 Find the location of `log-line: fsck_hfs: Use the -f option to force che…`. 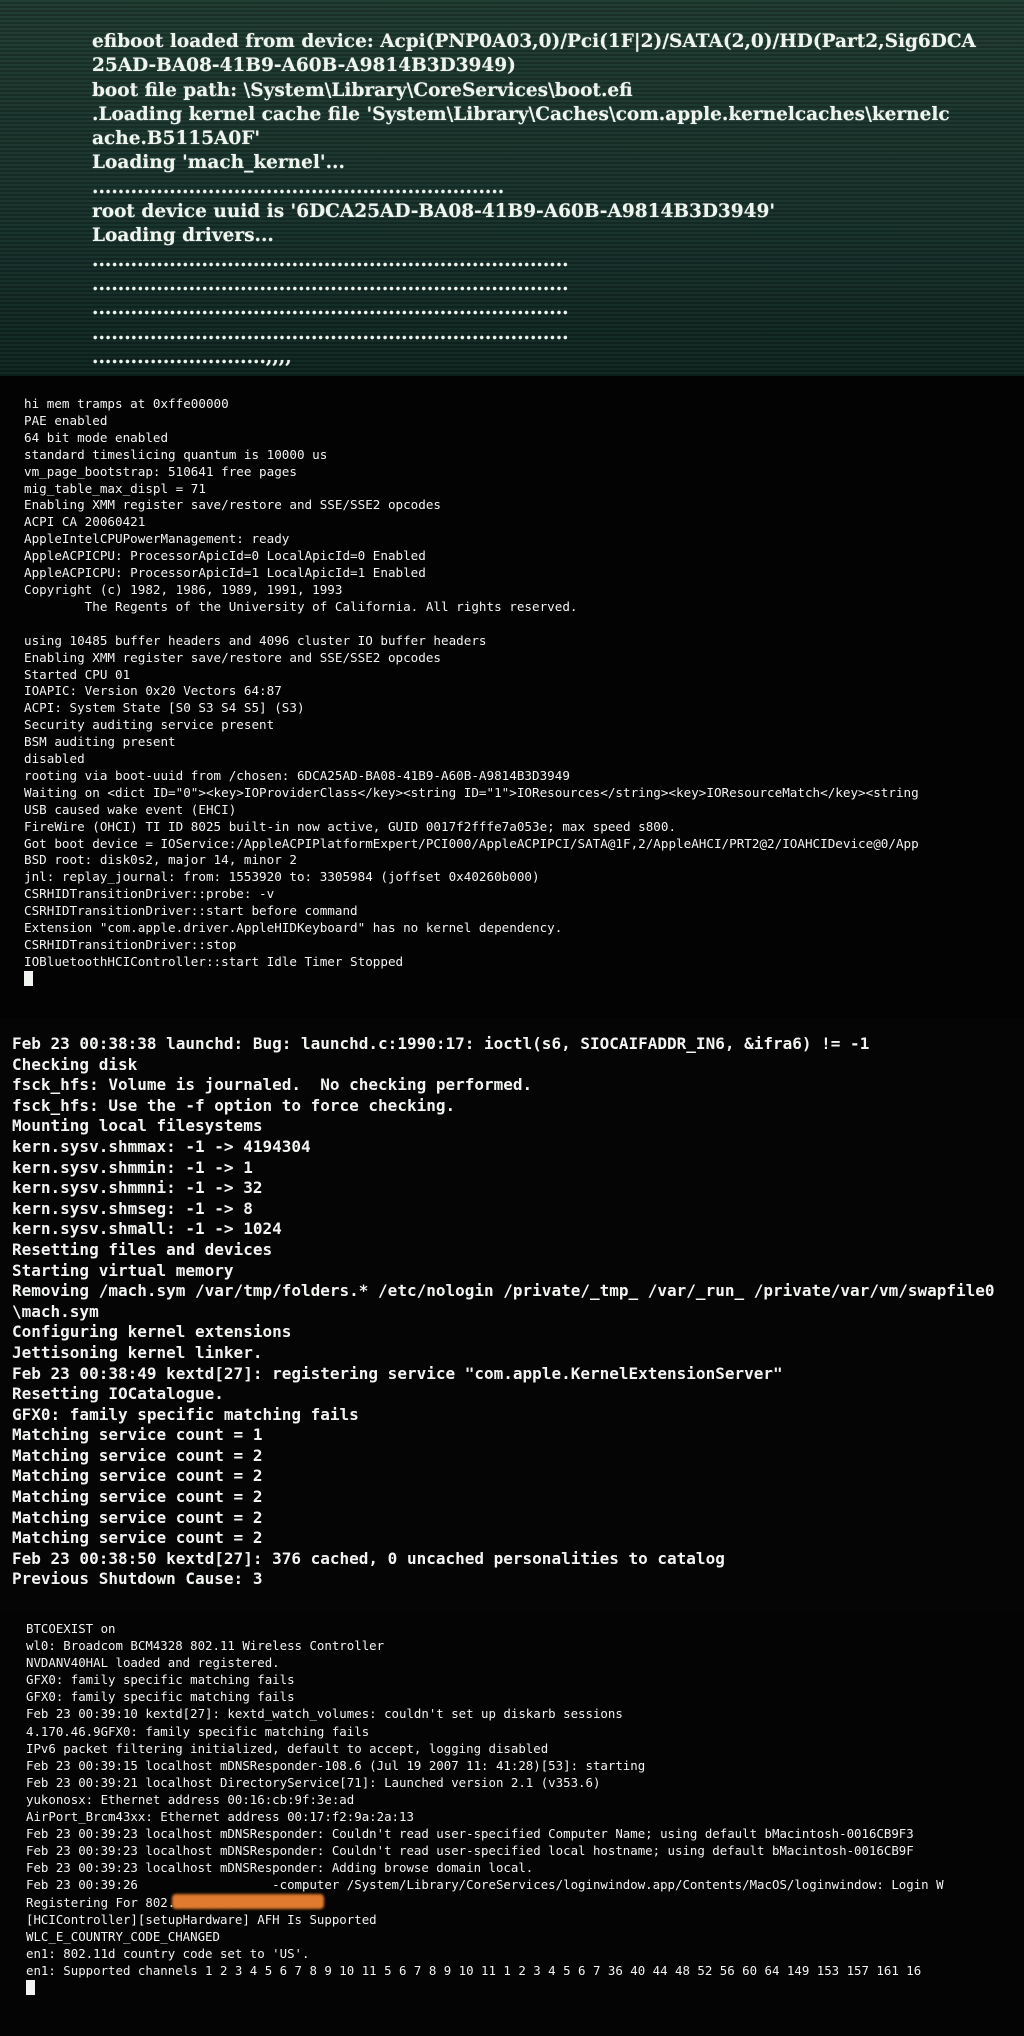

log-line: fsck_hfs: Use the -f option to force che… is located at coordinates (234, 1105).